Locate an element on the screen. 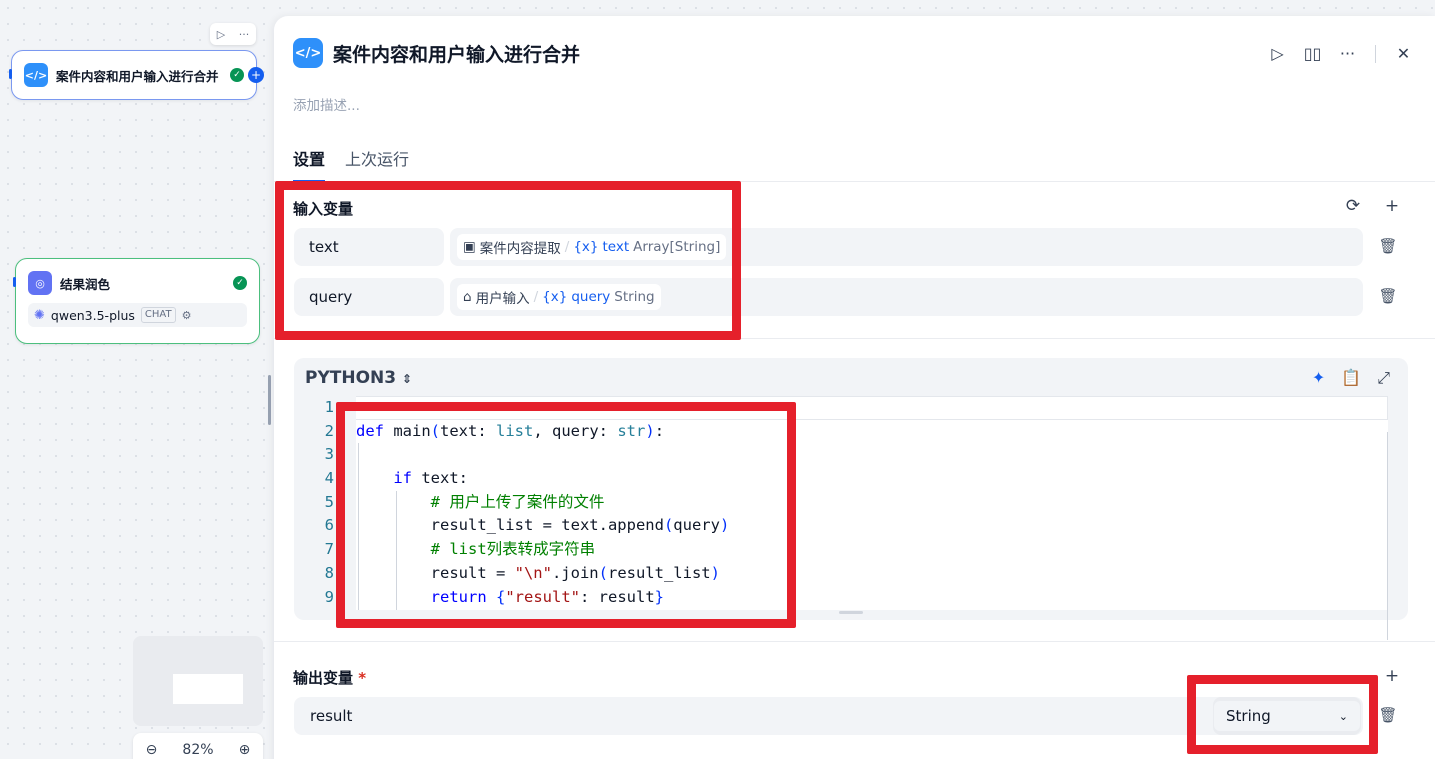  node-toolbar: ▷ ··· is located at coordinates (233, 34).